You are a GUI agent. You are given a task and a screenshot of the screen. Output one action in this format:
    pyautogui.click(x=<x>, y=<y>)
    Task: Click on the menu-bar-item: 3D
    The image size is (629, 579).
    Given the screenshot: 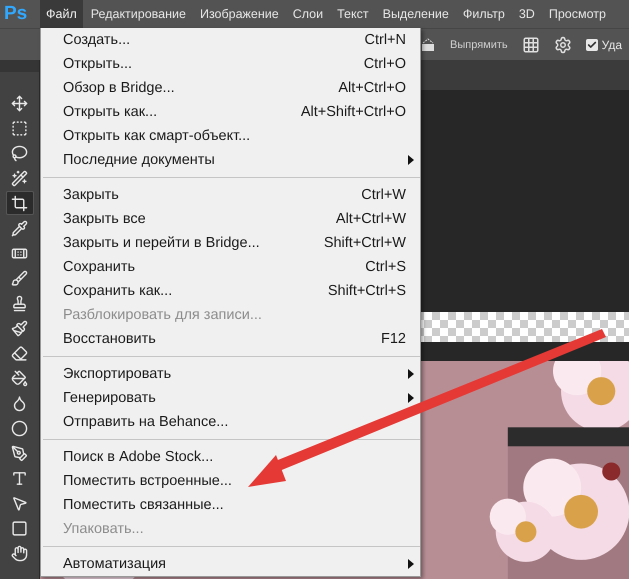 What is the action you would take?
    pyautogui.click(x=526, y=14)
    